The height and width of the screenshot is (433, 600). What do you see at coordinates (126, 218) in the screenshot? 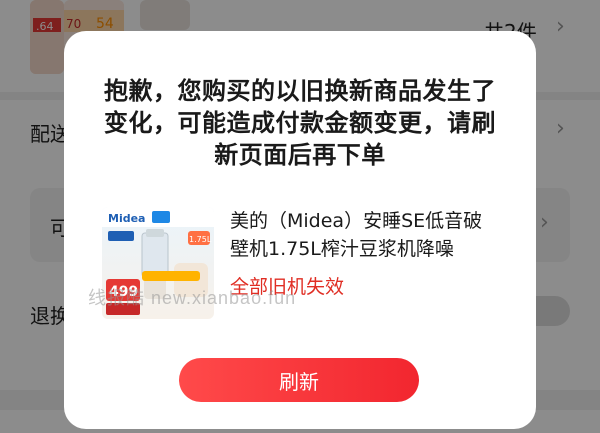
I see `brand-logo-text: Midea` at bounding box center [126, 218].